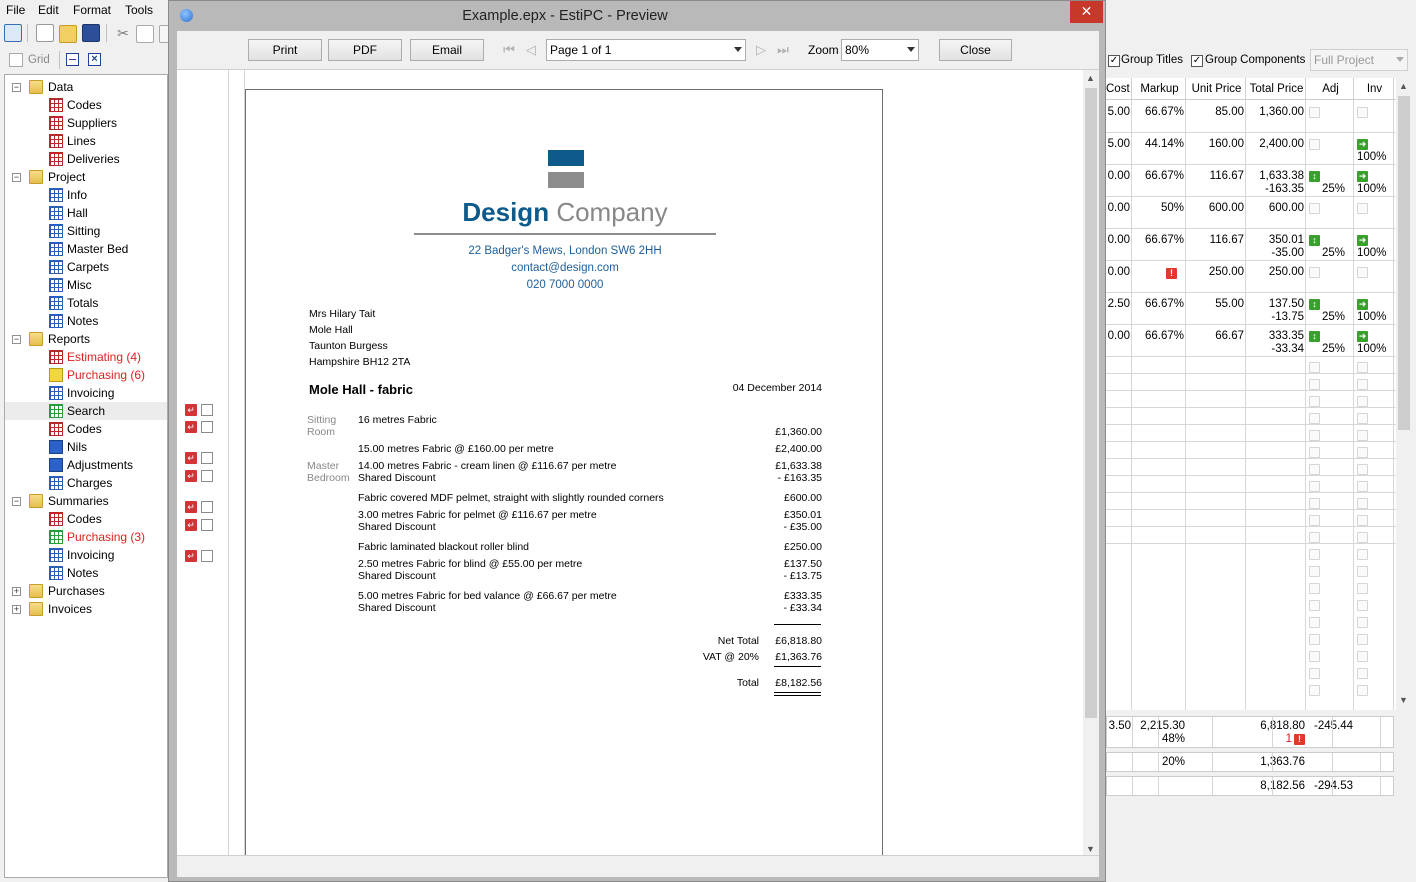 The height and width of the screenshot is (882, 1416). I want to click on horizontal-scrollbar, so click(638, 866).